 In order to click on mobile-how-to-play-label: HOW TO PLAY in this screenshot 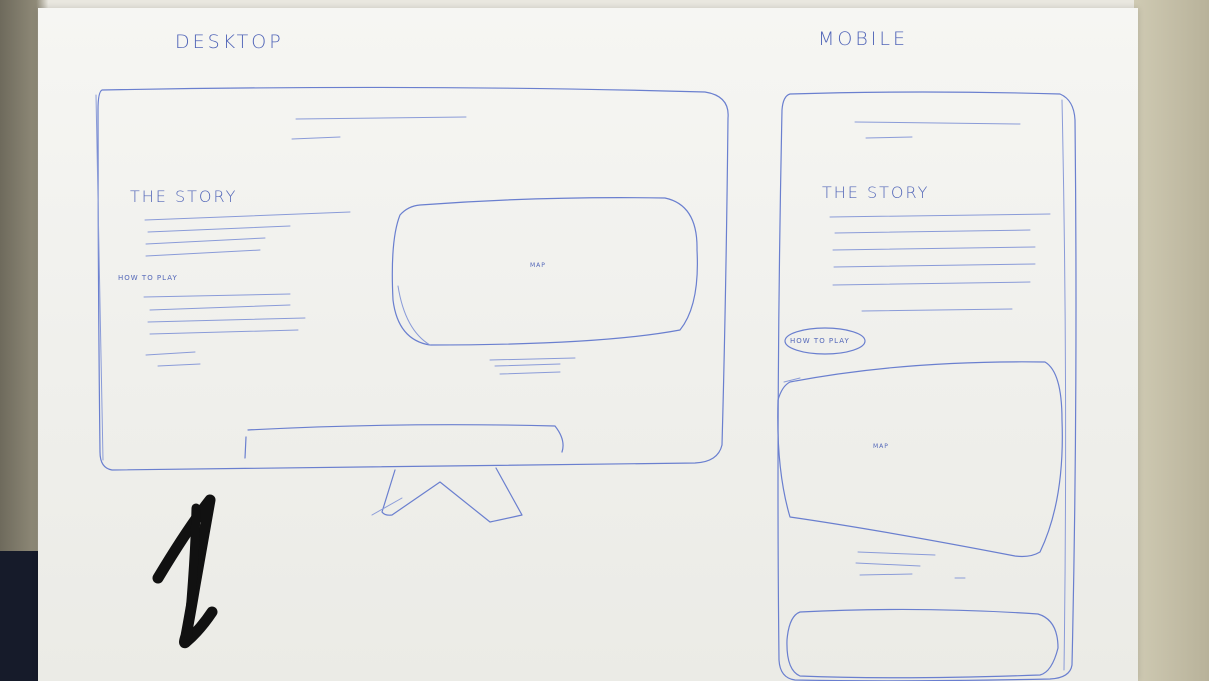, I will do `click(820, 341)`.